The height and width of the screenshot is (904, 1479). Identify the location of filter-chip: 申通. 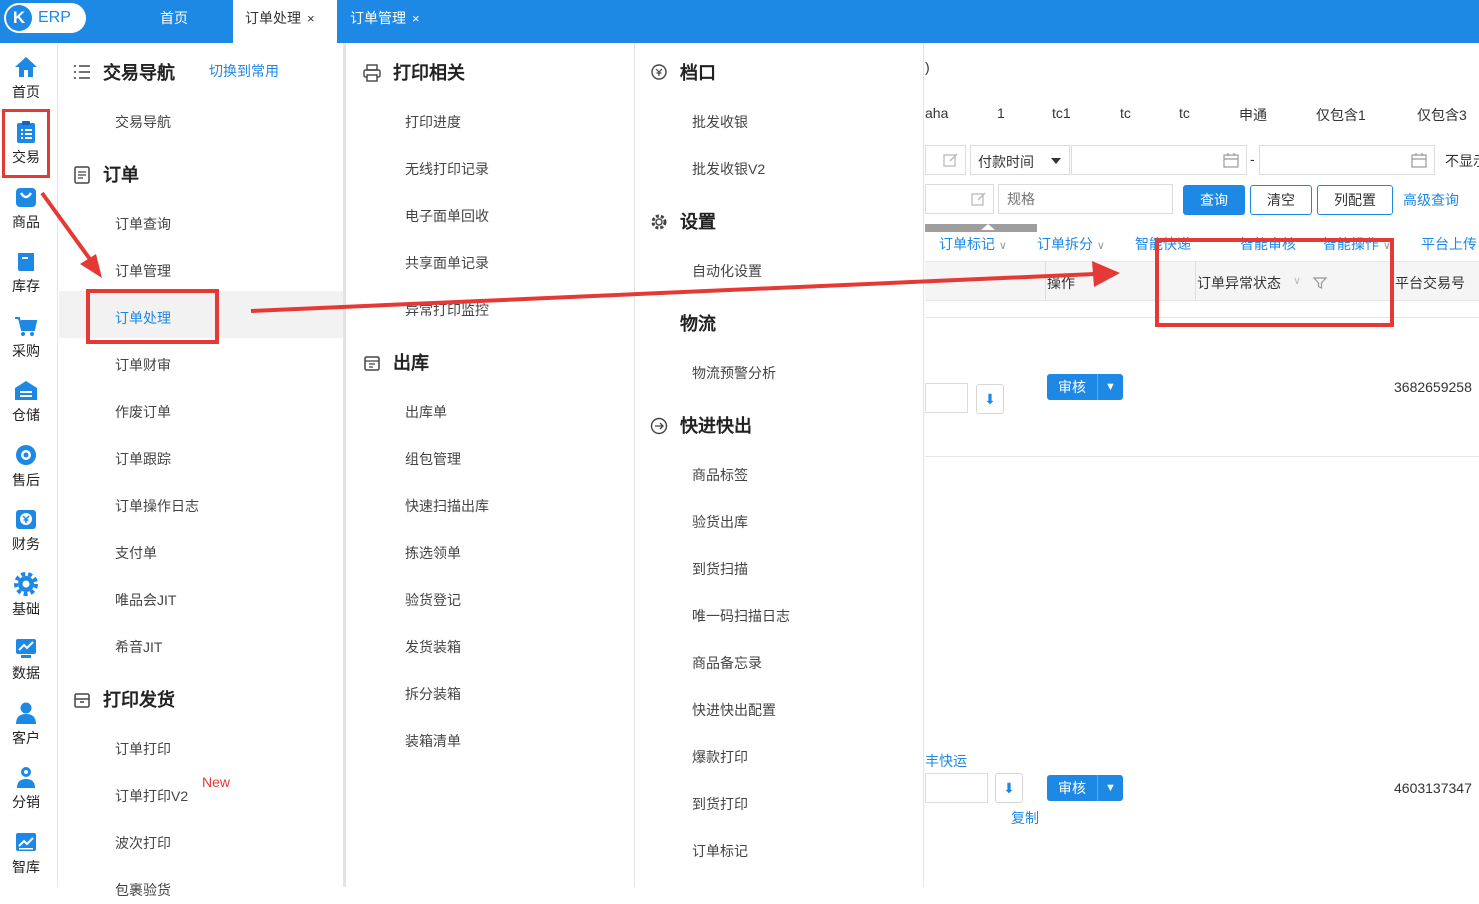
(1253, 115).